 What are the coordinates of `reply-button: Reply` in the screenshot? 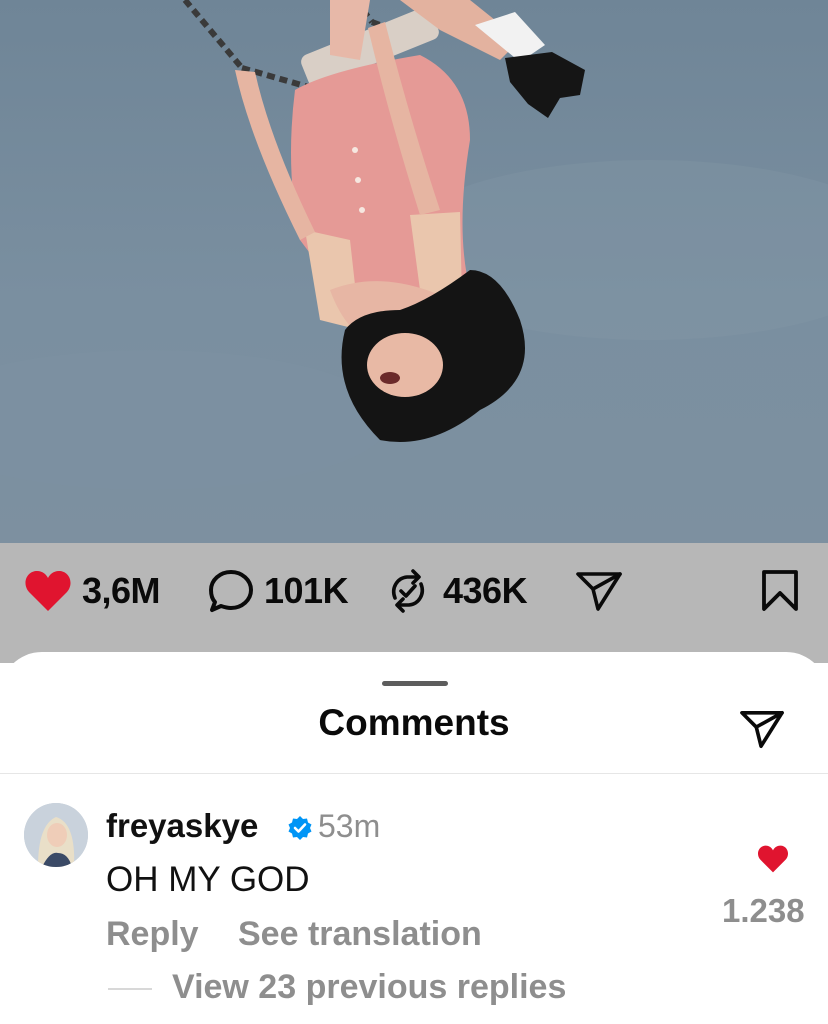 It's located at (152, 934).